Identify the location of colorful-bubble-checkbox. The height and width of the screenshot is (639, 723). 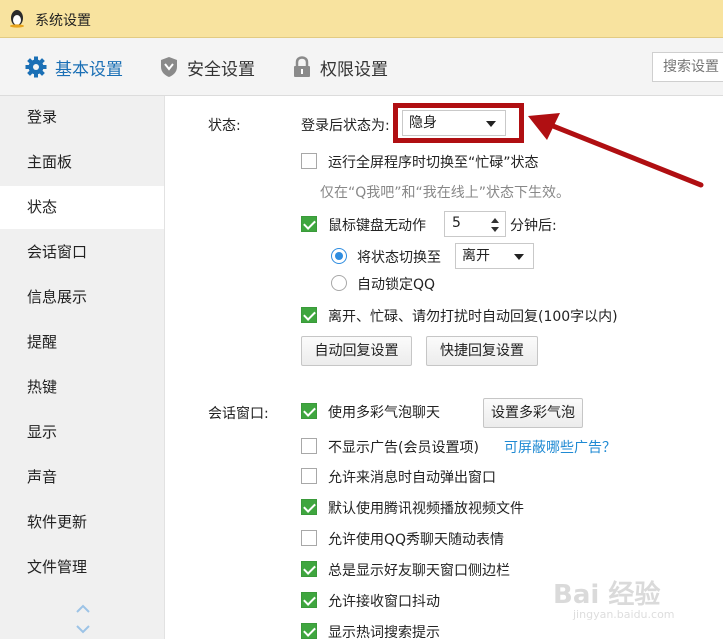
(309, 411).